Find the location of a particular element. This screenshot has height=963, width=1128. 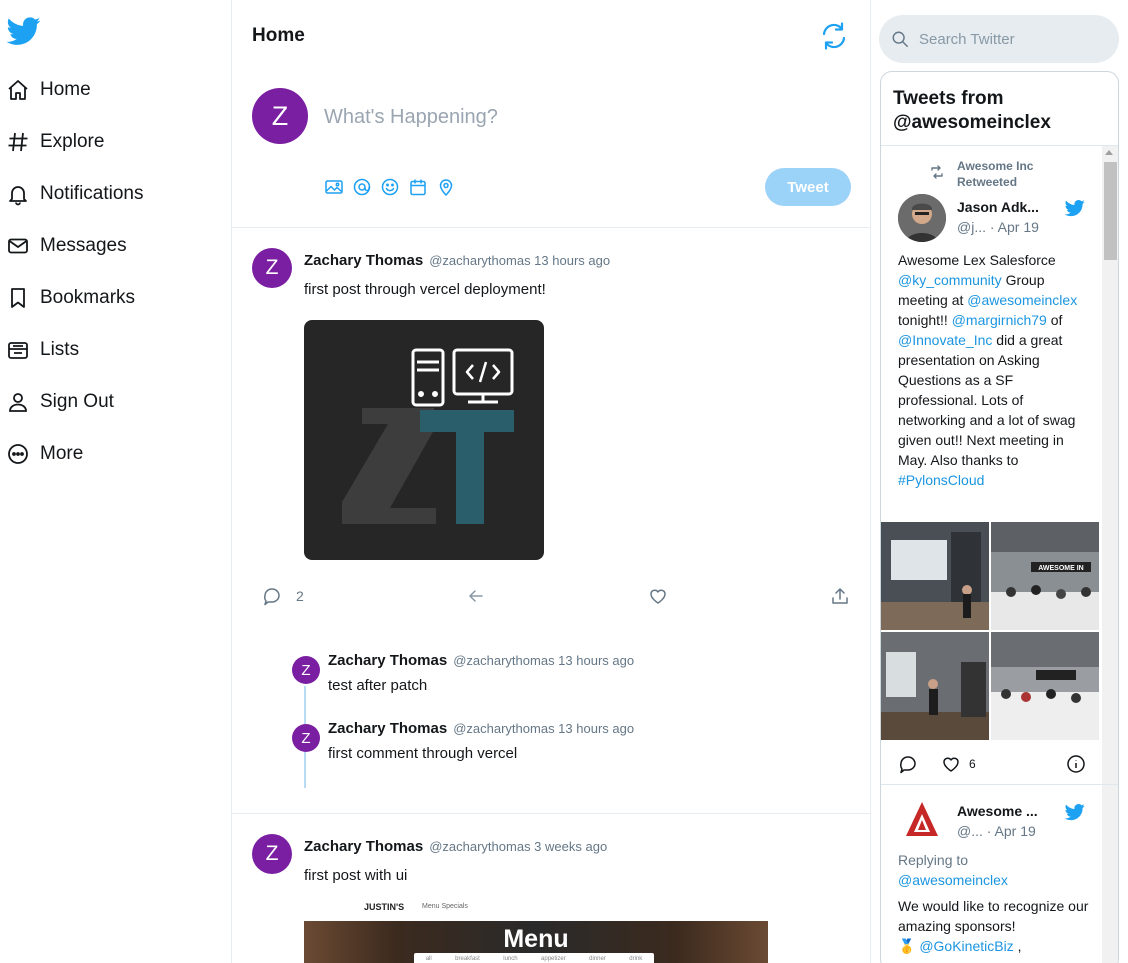

emoji-icon is located at coordinates (390, 187).